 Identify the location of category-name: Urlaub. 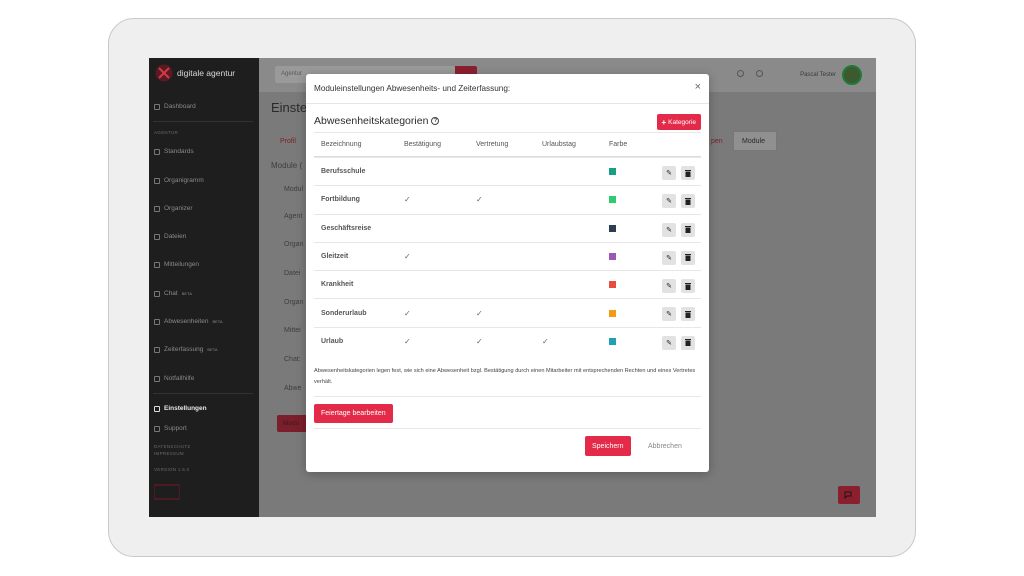
(332, 341).